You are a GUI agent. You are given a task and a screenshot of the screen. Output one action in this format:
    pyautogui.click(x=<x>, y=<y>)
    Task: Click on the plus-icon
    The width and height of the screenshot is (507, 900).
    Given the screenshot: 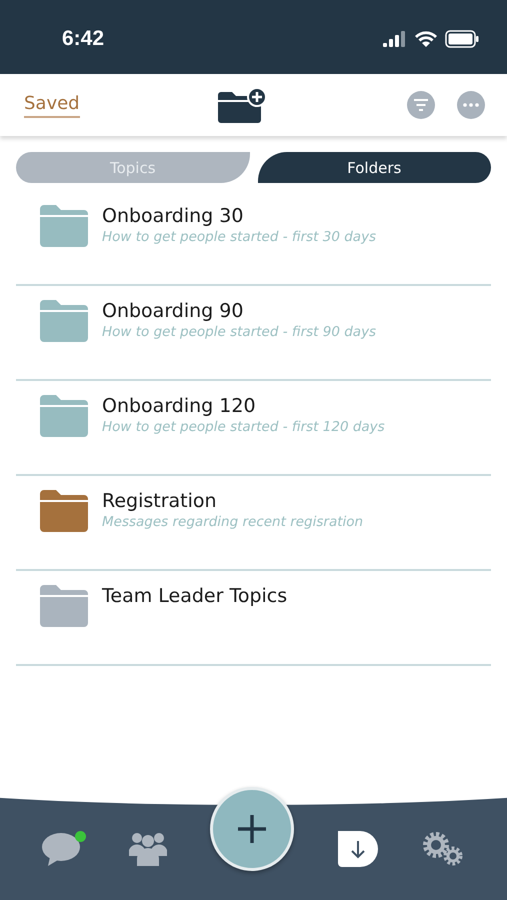 What is the action you would take?
    pyautogui.click(x=252, y=829)
    